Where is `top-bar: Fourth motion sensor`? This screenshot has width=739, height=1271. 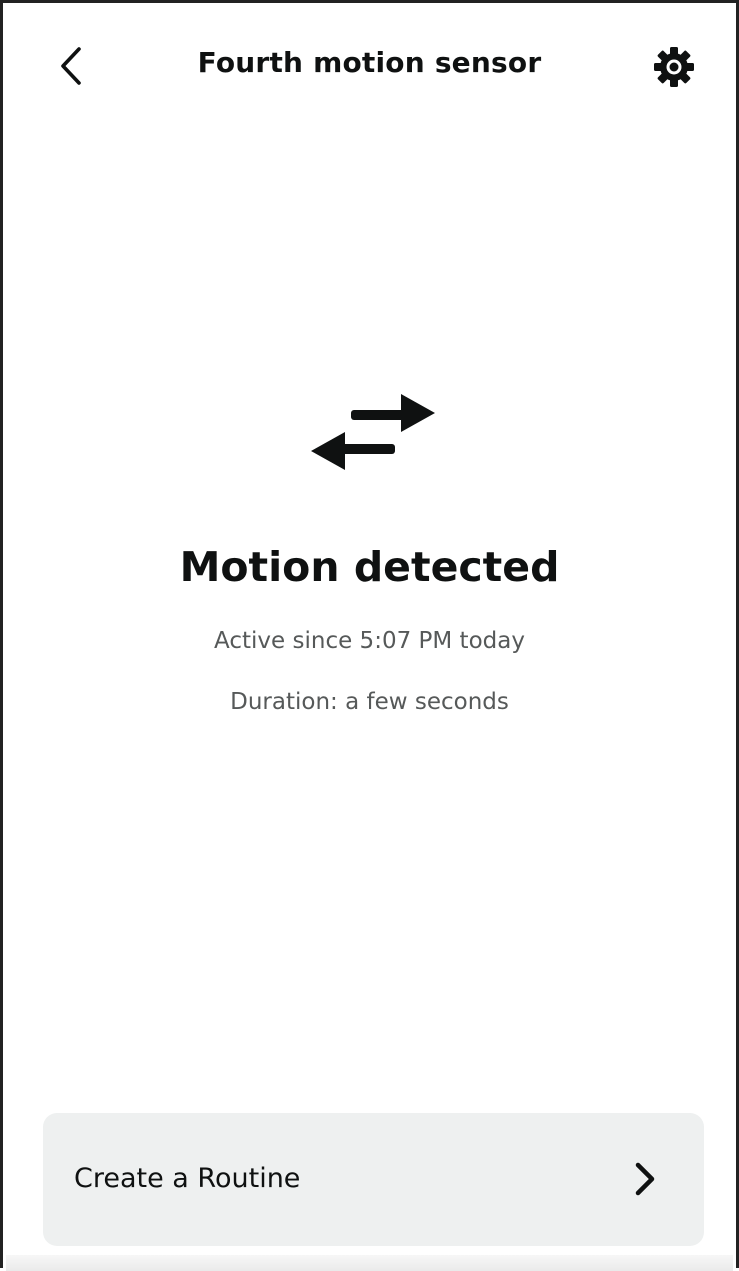
top-bar: Fourth motion sensor is located at coordinates (369, 66).